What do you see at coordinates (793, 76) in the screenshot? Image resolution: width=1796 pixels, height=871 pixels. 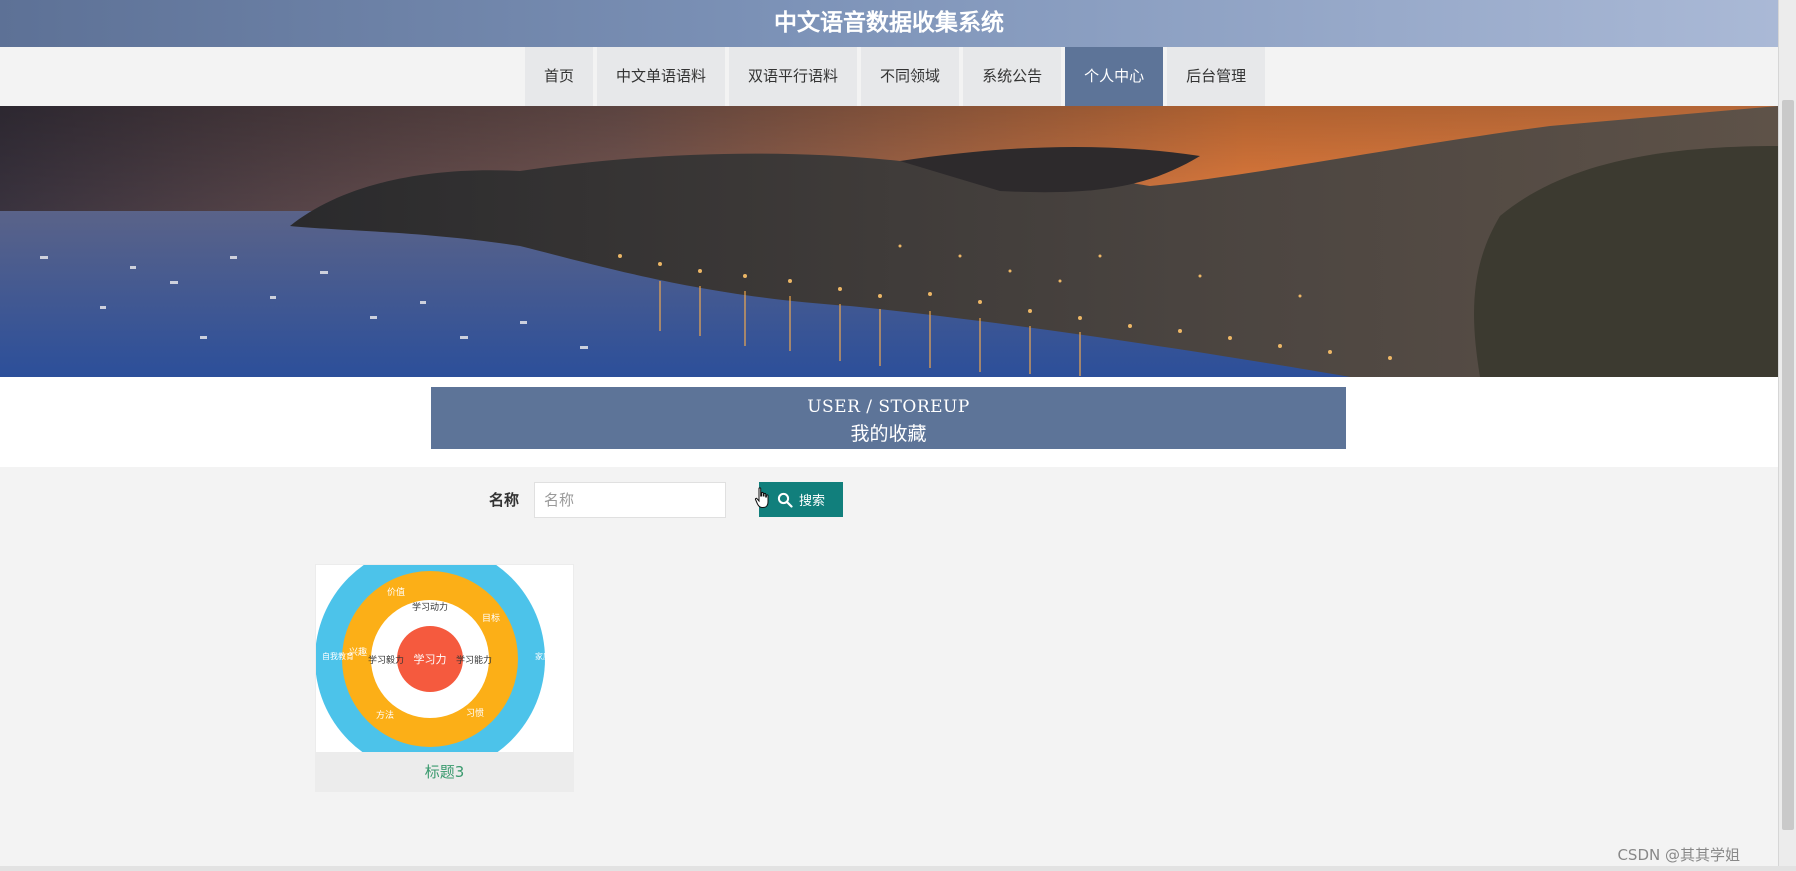 I see `nav-item-bilingual-parallel-corpus: 双语平行语料` at bounding box center [793, 76].